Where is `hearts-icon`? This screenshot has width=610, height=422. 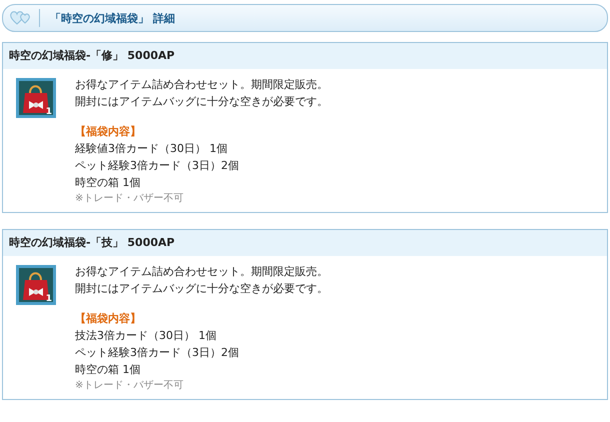
hearts-icon is located at coordinates (21, 18).